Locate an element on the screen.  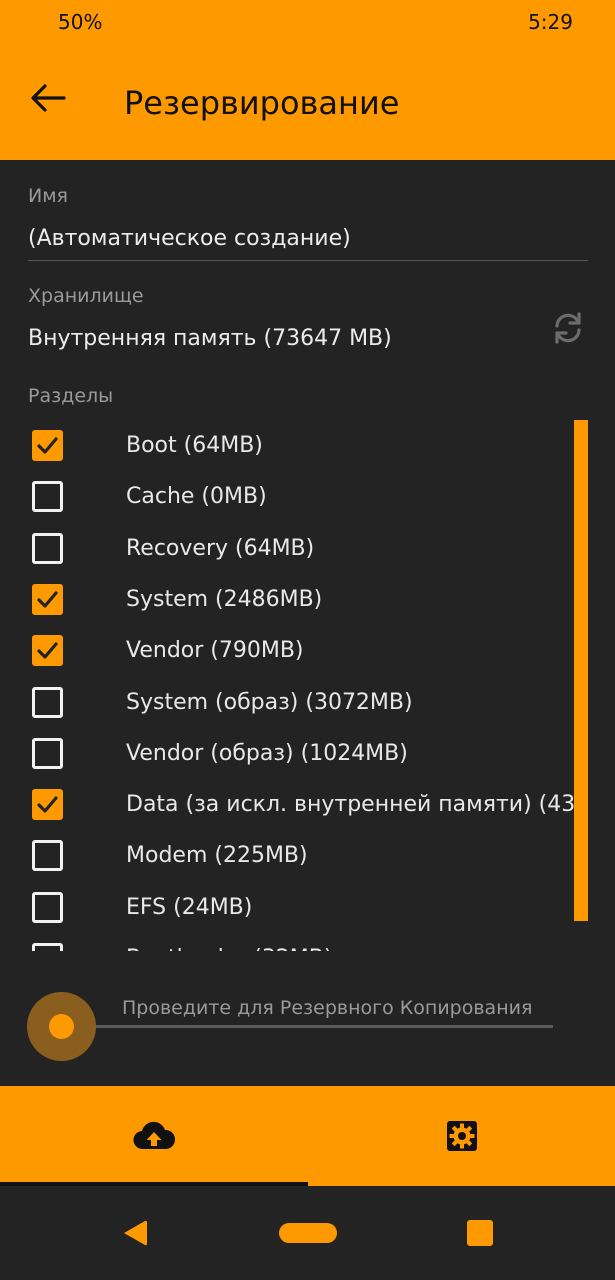
battery-level: 50% is located at coordinates (80, 22).